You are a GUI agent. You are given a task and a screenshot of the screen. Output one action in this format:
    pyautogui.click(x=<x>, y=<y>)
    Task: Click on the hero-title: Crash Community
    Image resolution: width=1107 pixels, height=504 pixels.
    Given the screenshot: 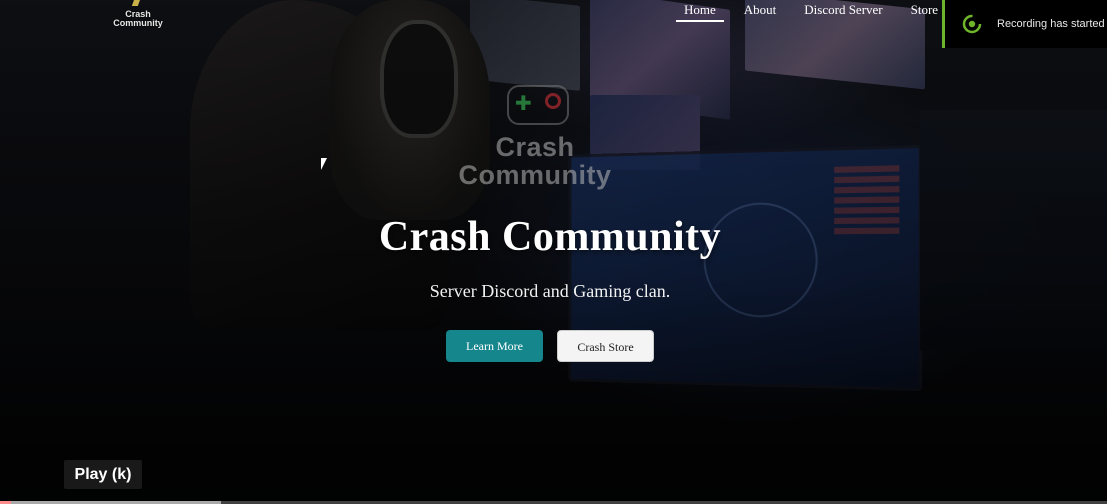 What is the action you would take?
    pyautogui.click(x=550, y=237)
    